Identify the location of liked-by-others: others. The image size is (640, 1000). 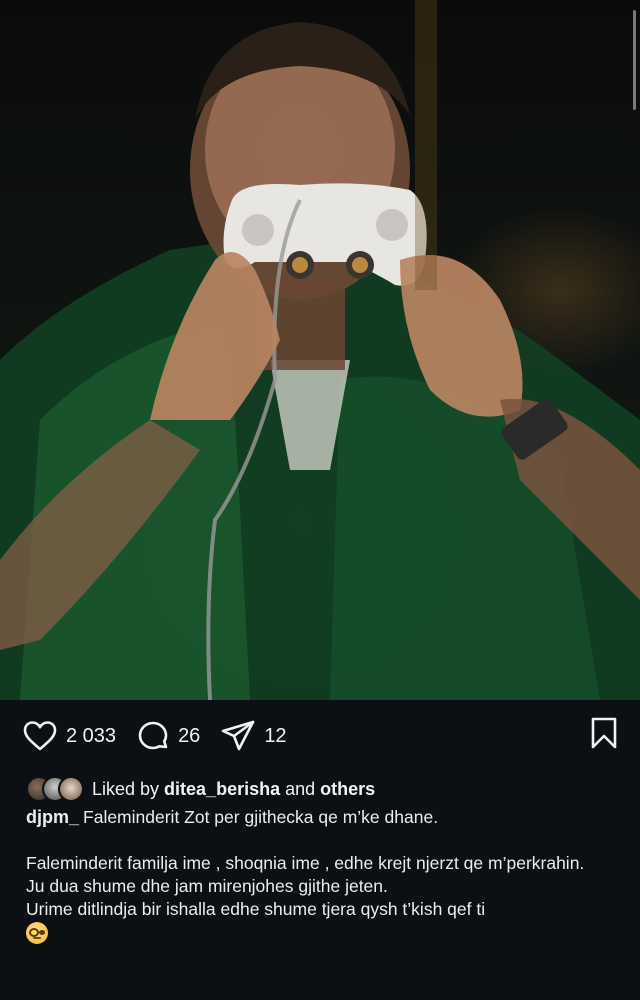
(347, 789).